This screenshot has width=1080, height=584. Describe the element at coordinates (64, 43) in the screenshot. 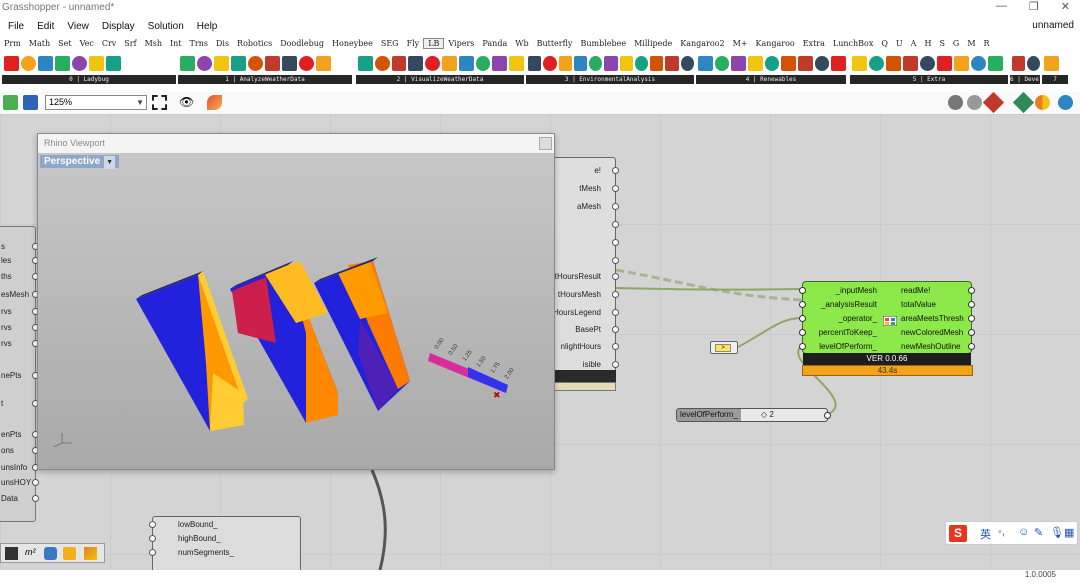

I see `tab-set: Set` at that location.